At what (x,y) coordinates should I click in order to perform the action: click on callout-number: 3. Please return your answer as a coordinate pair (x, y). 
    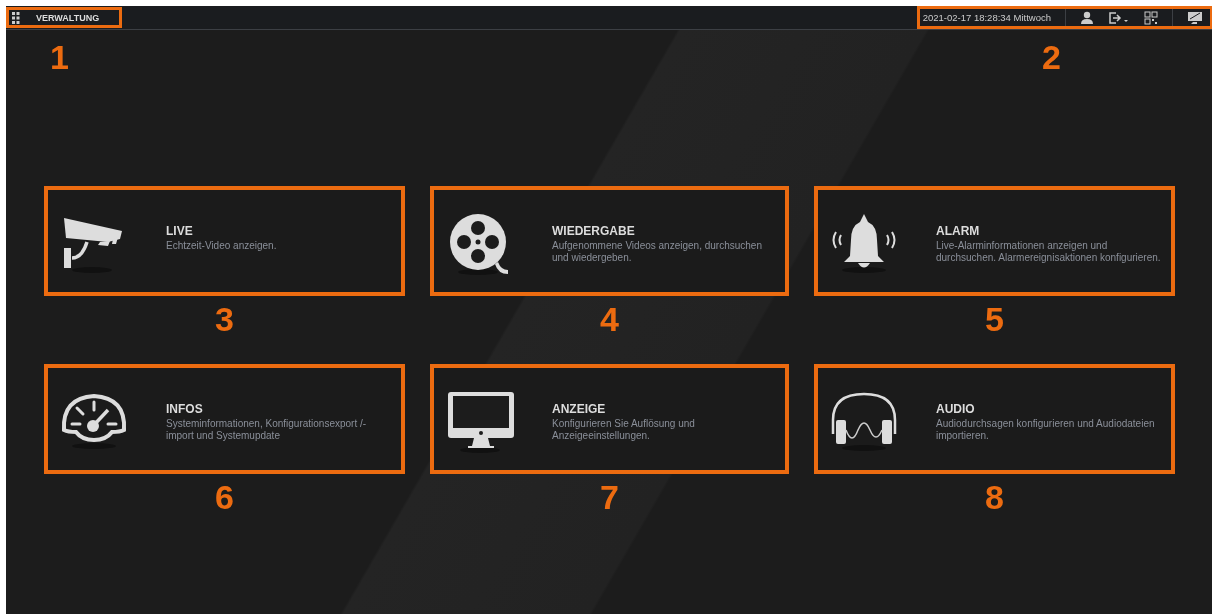
    Looking at the image, I should click on (224, 319).